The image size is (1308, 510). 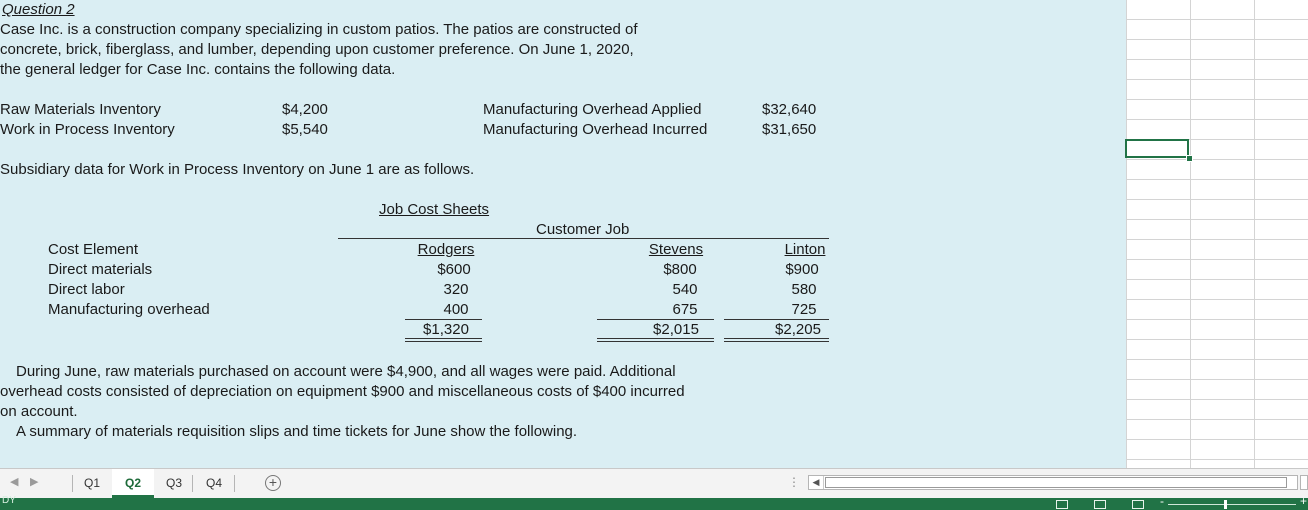 I want to click on sheet-tab-q1: Q1, so click(x=92, y=483).